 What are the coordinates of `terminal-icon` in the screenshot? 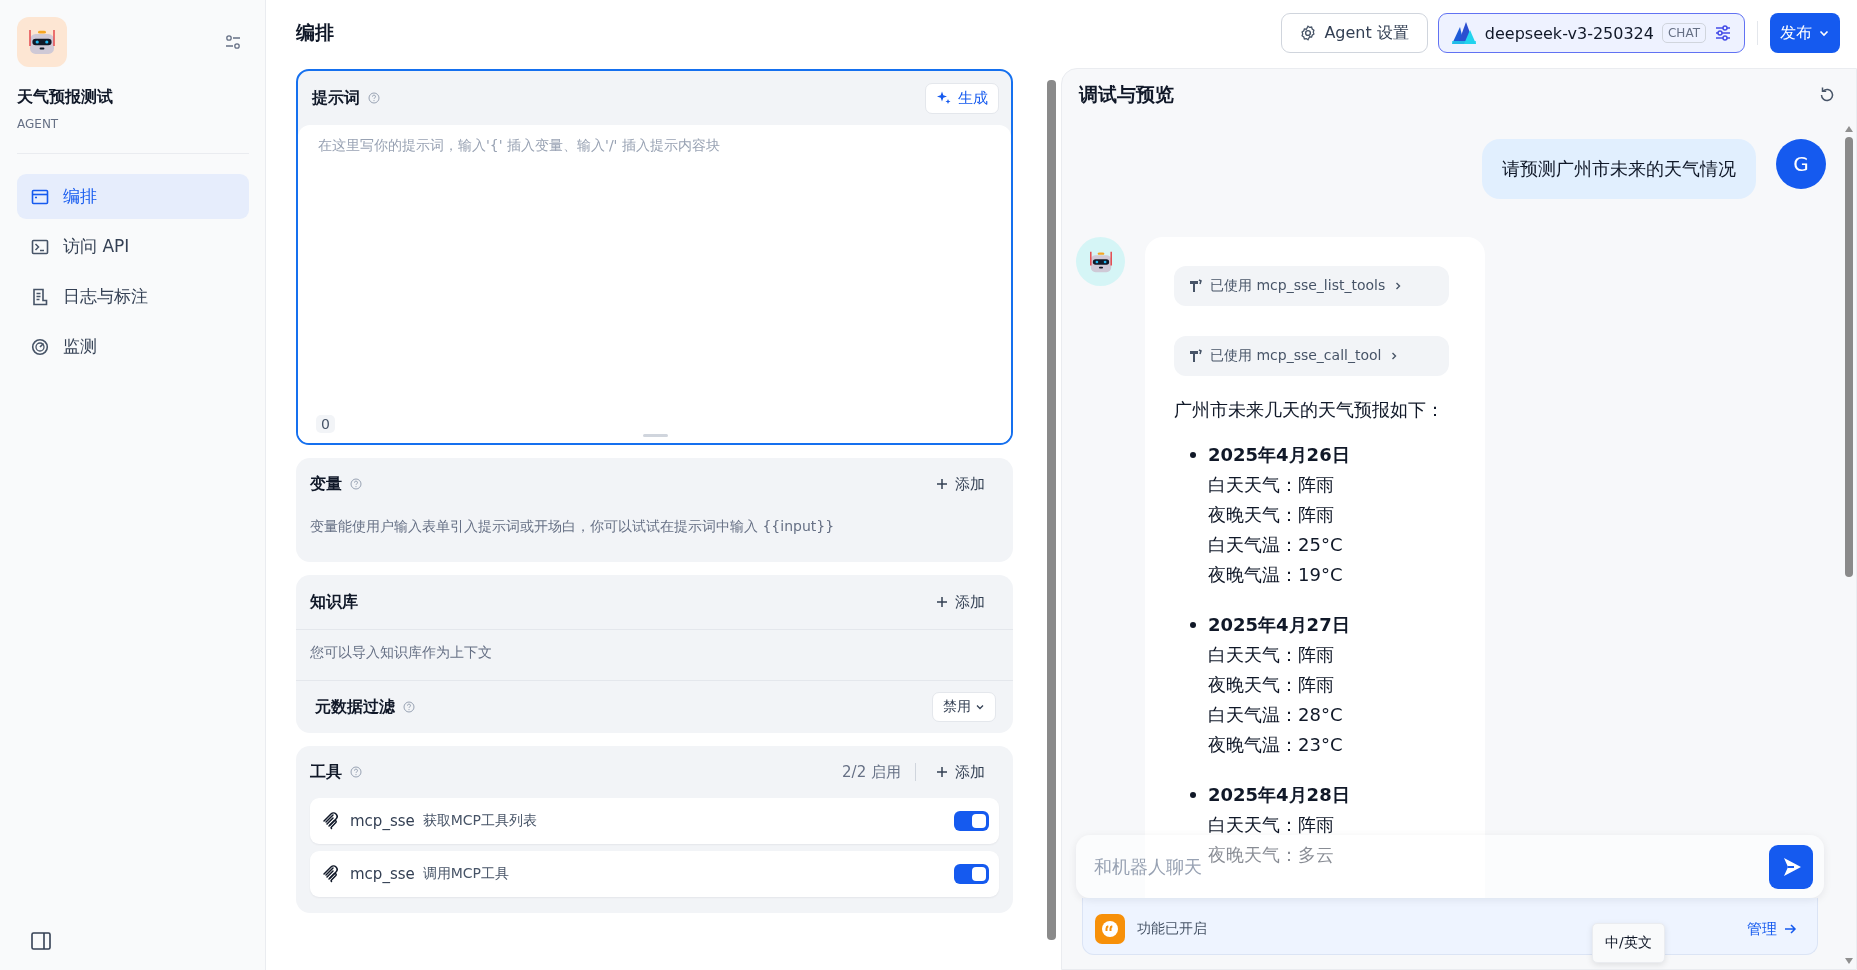 It's located at (40, 246).